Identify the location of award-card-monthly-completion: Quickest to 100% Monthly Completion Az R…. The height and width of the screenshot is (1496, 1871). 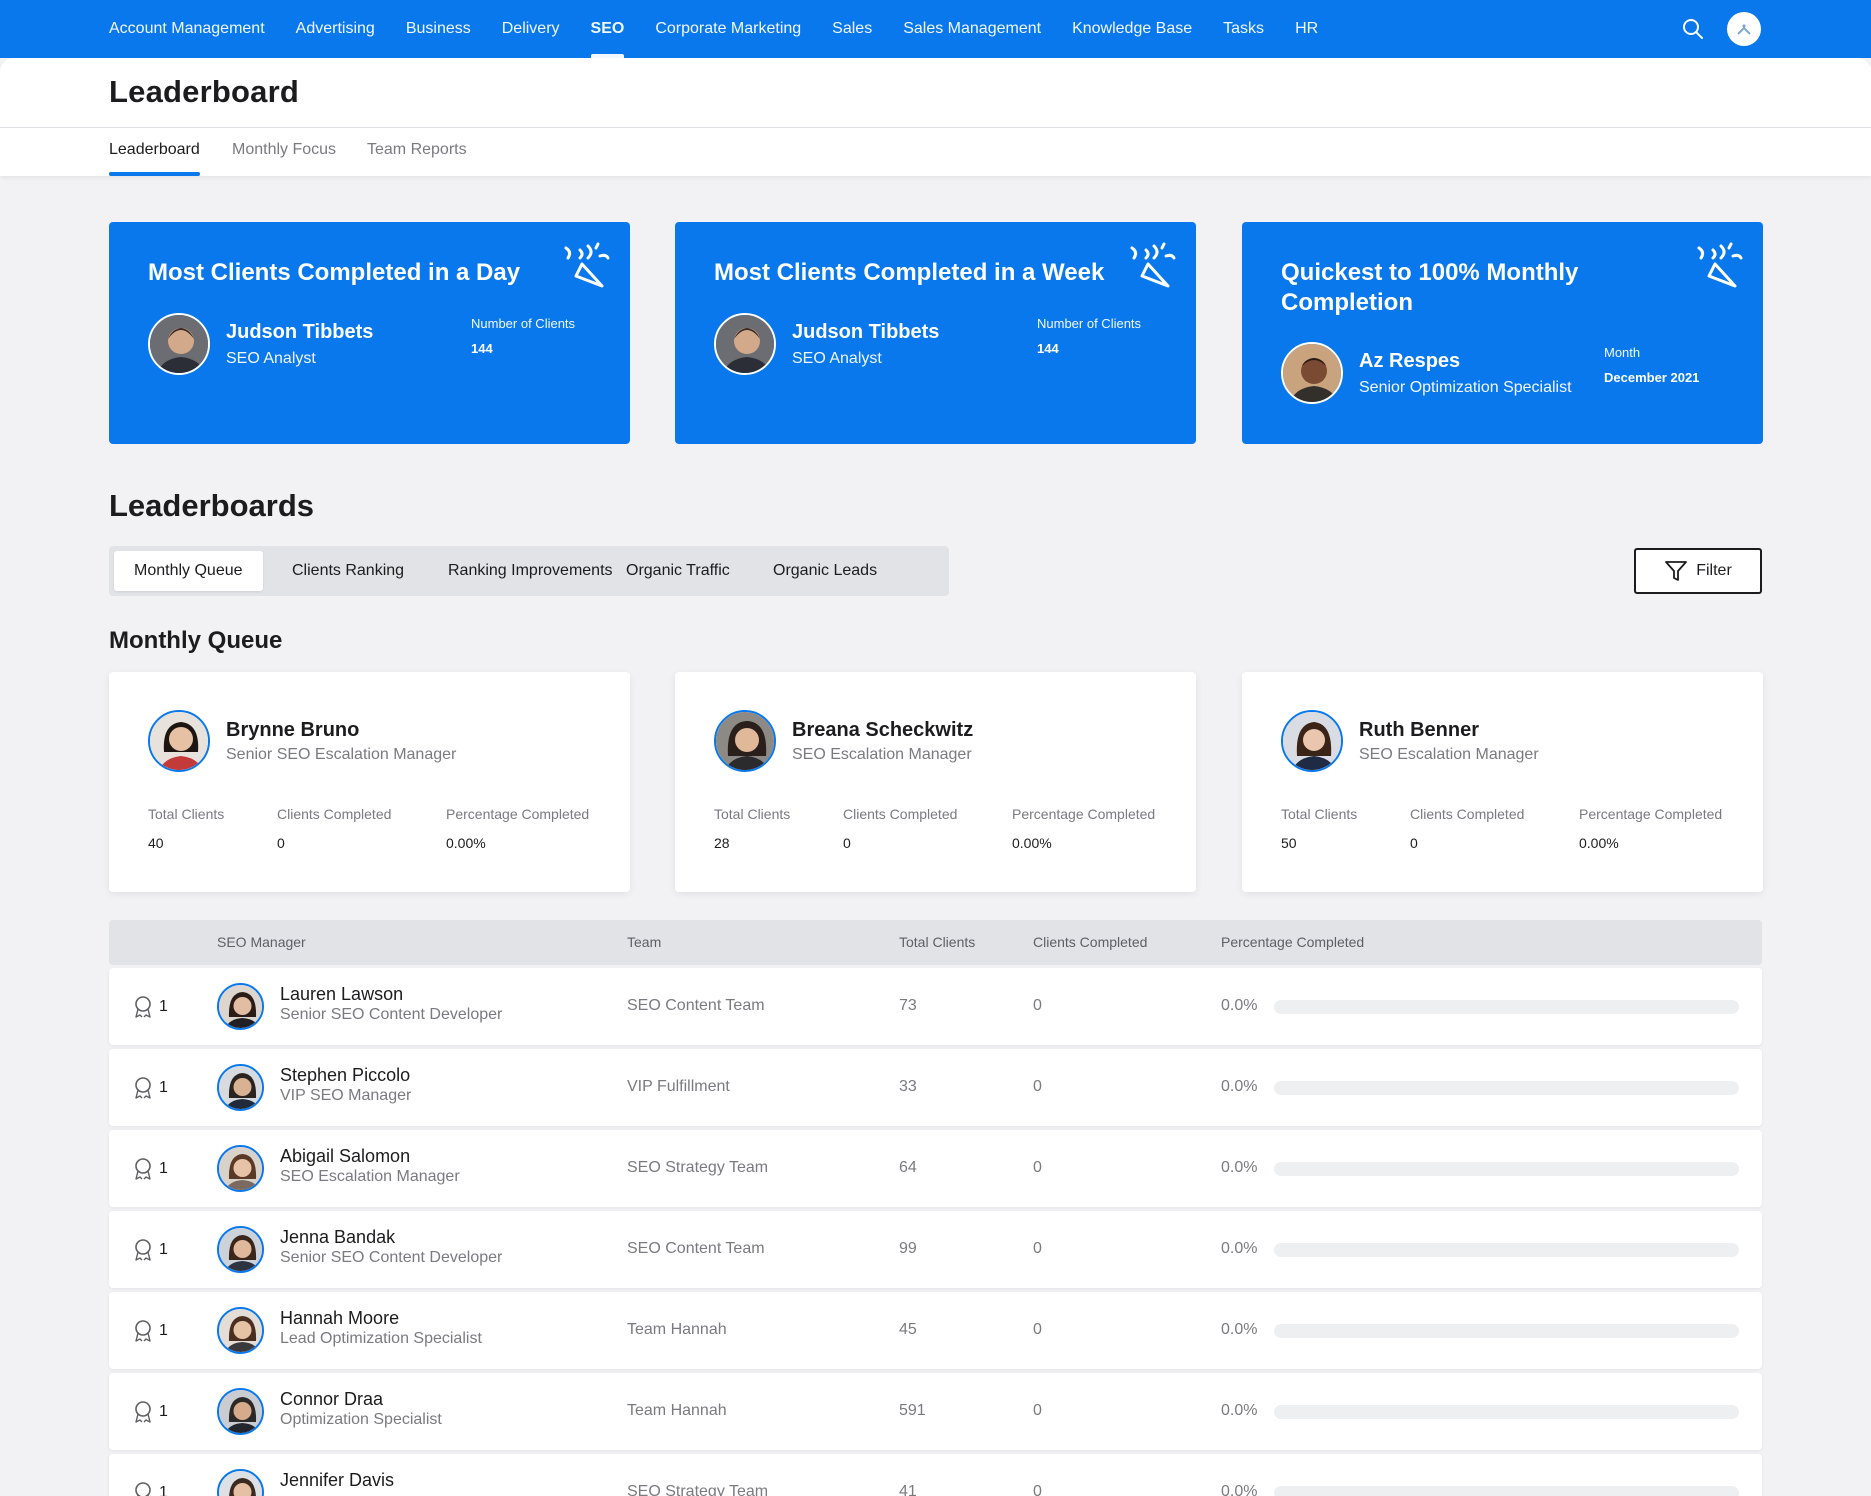
(1502, 333).